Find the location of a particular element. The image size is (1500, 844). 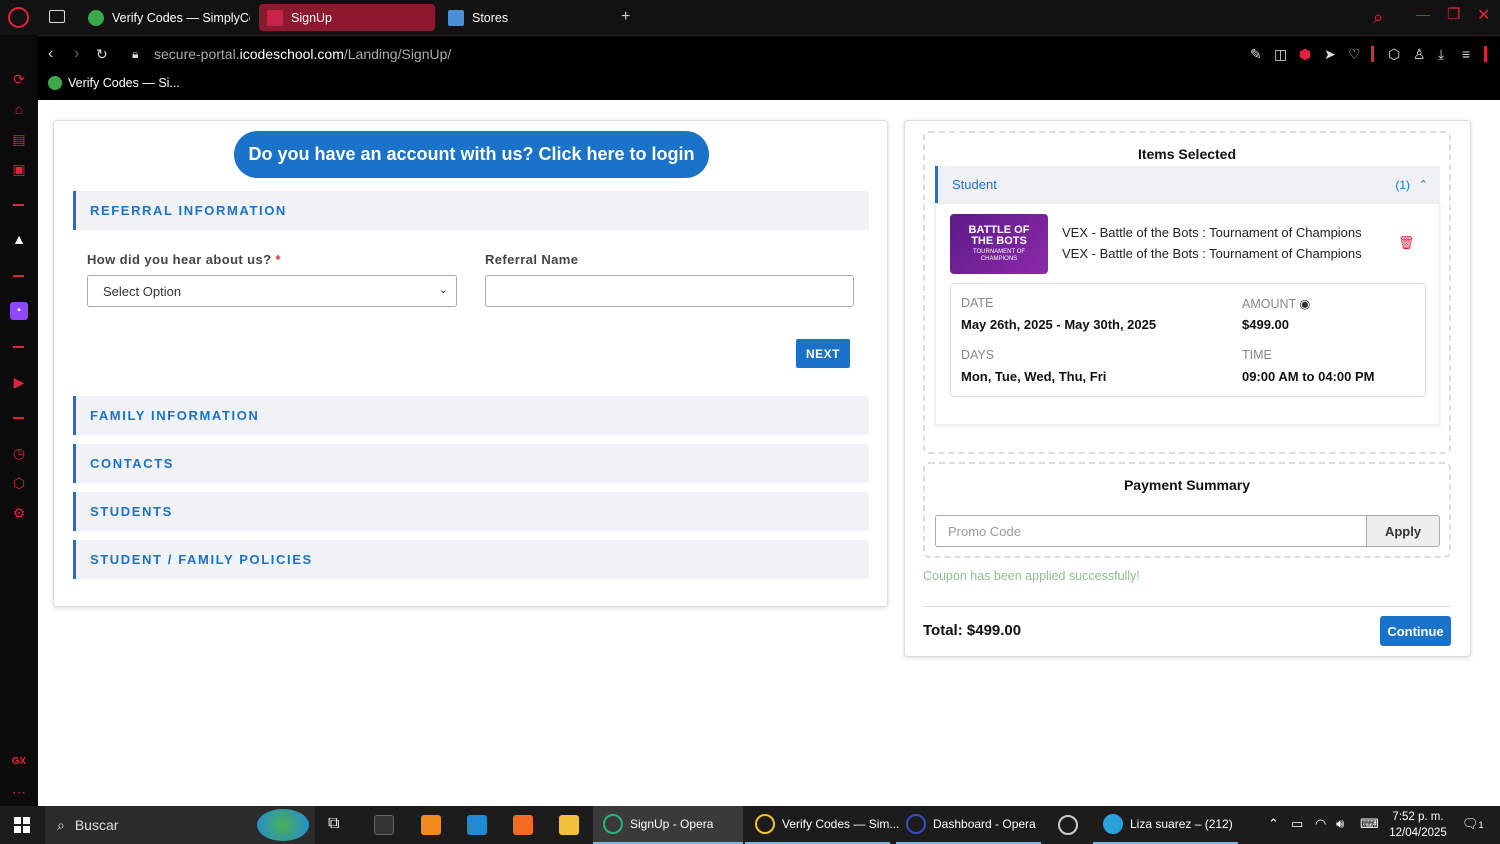

payment-summary-box: Payment Summary Promo Code Apply is located at coordinates (1187, 510).